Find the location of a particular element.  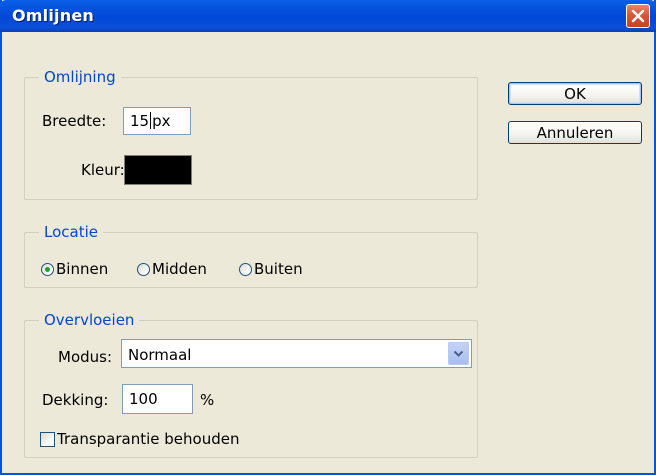

opacity-value: 100 is located at coordinates (143, 399).